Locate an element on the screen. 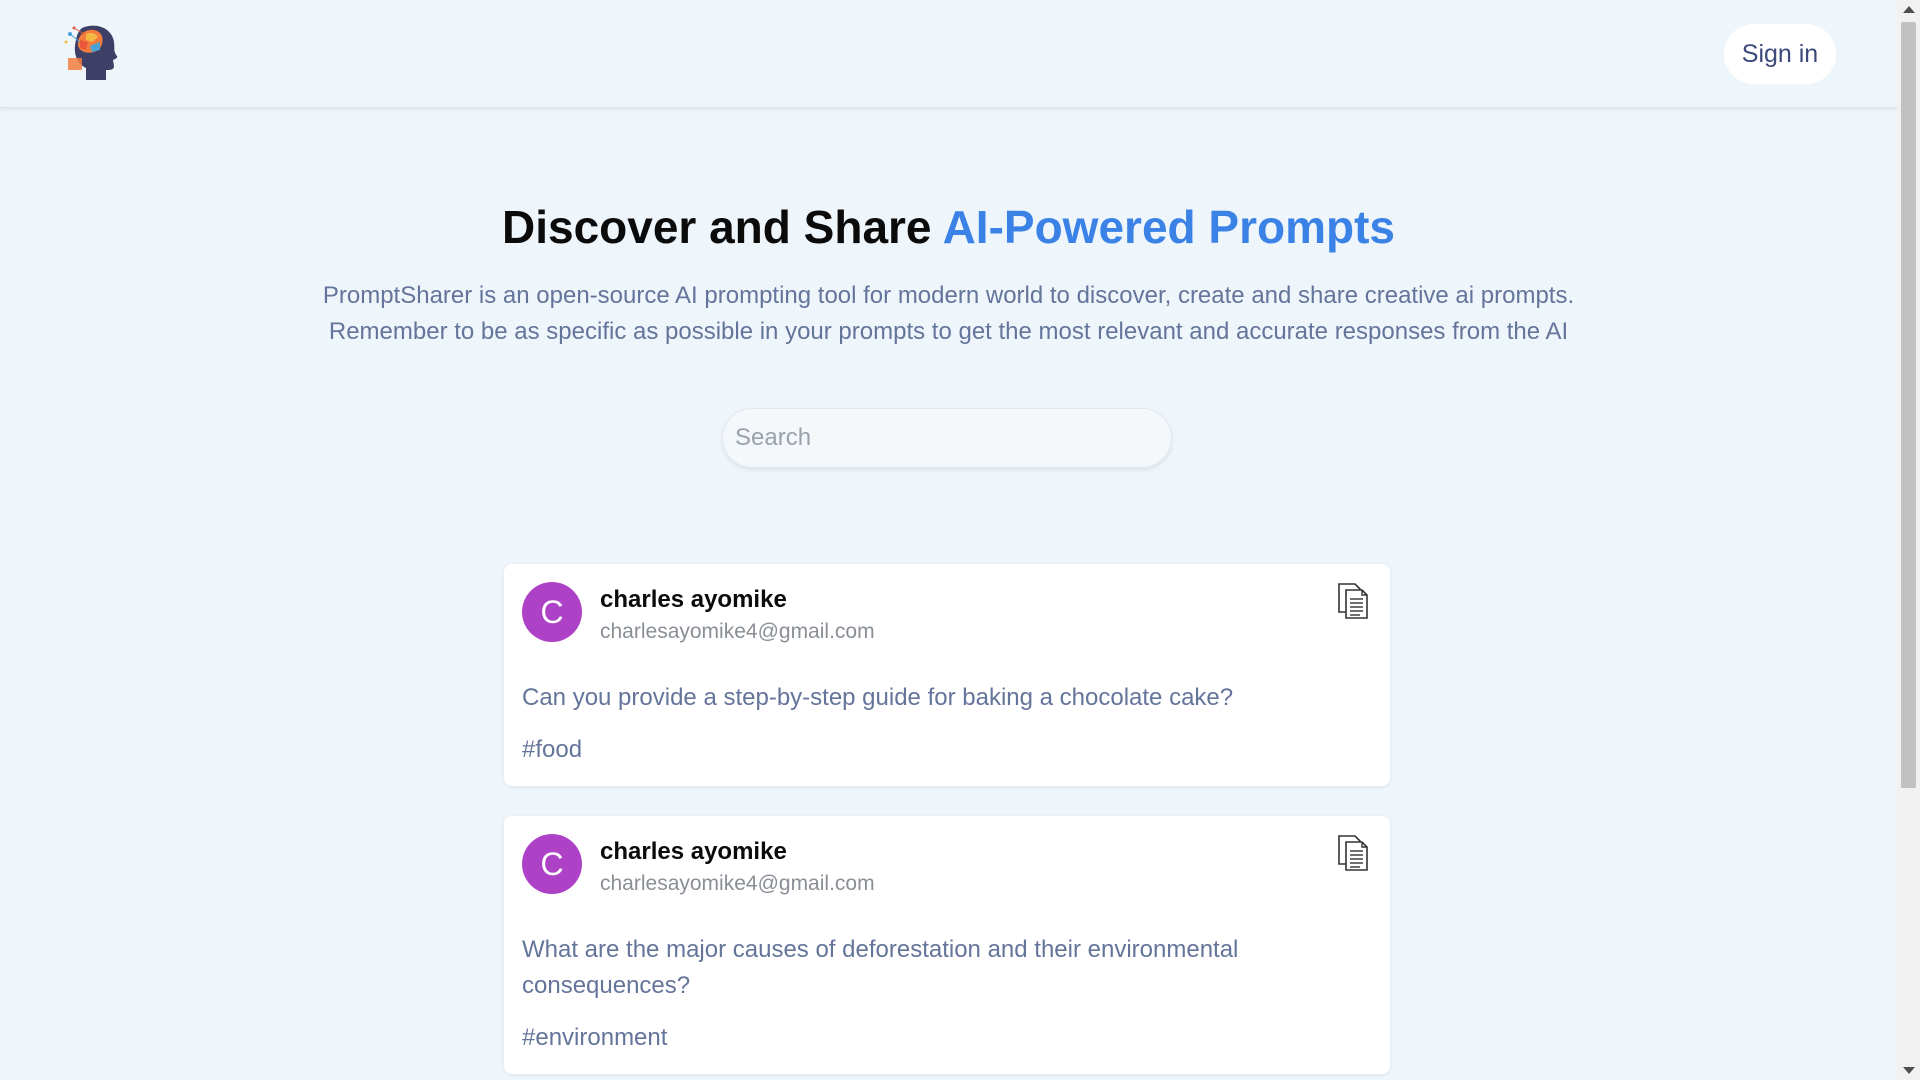 The height and width of the screenshot is (1080, 1920). brain-head-logo-icon is located at coordinates (90, 52).